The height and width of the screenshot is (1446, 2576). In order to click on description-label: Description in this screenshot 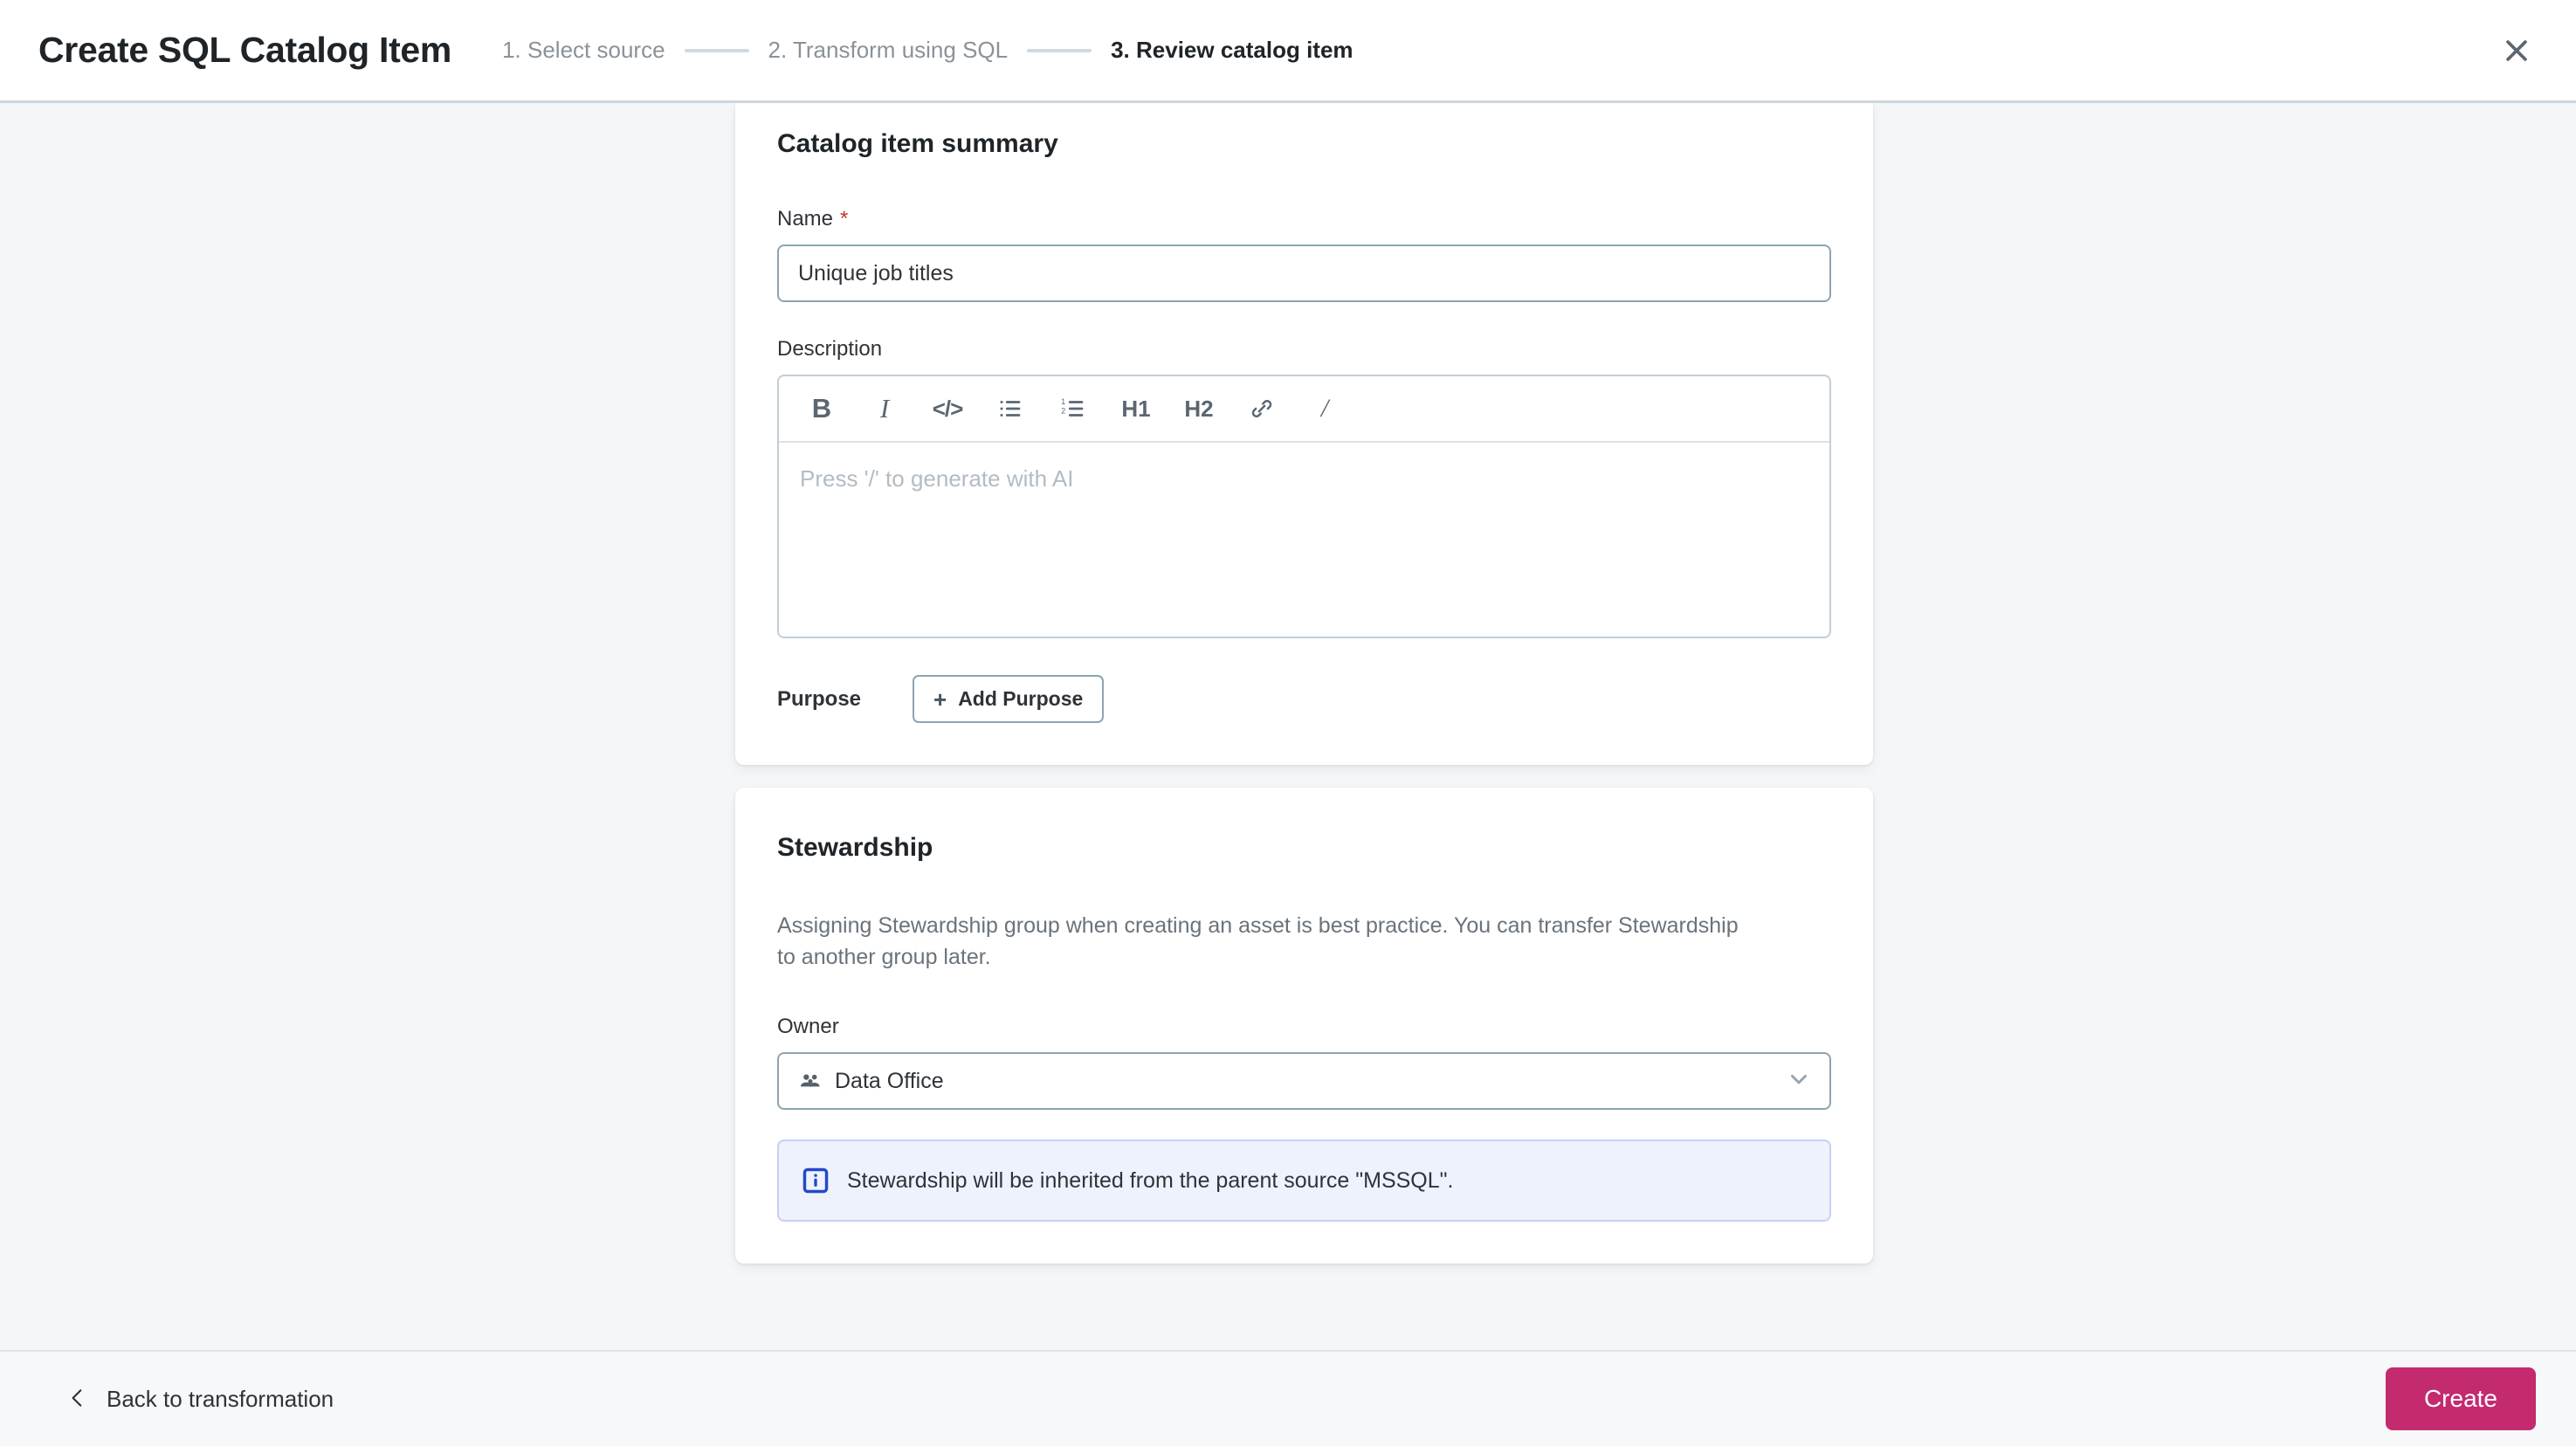, I will do `click(1304, 349)`.